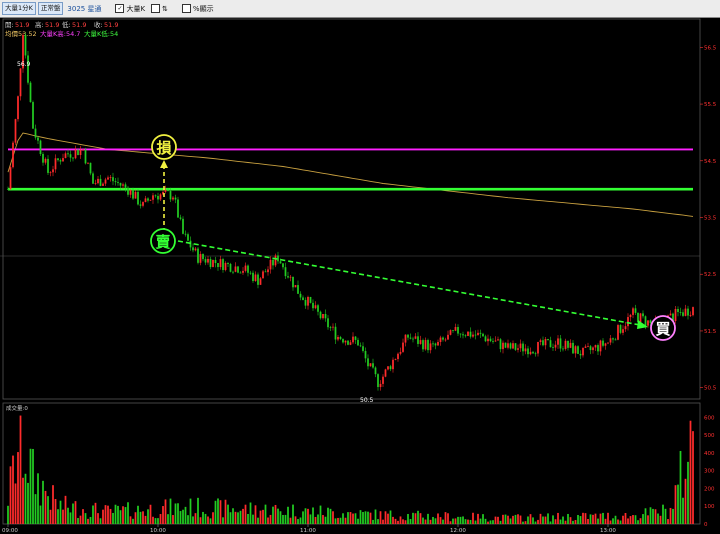  Describe the element at coordinates (66, 24) in the screenshot. I see `low-label: 低:` at that location.